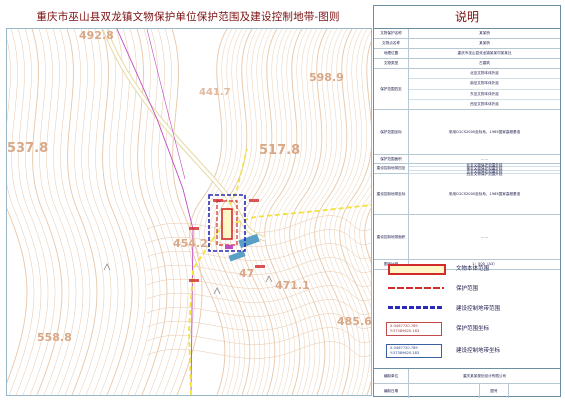  What do you see at coordinates (326, 77) in the screenshot?
I see `elevation-label: 598.9` at bounding box center [326, 77].